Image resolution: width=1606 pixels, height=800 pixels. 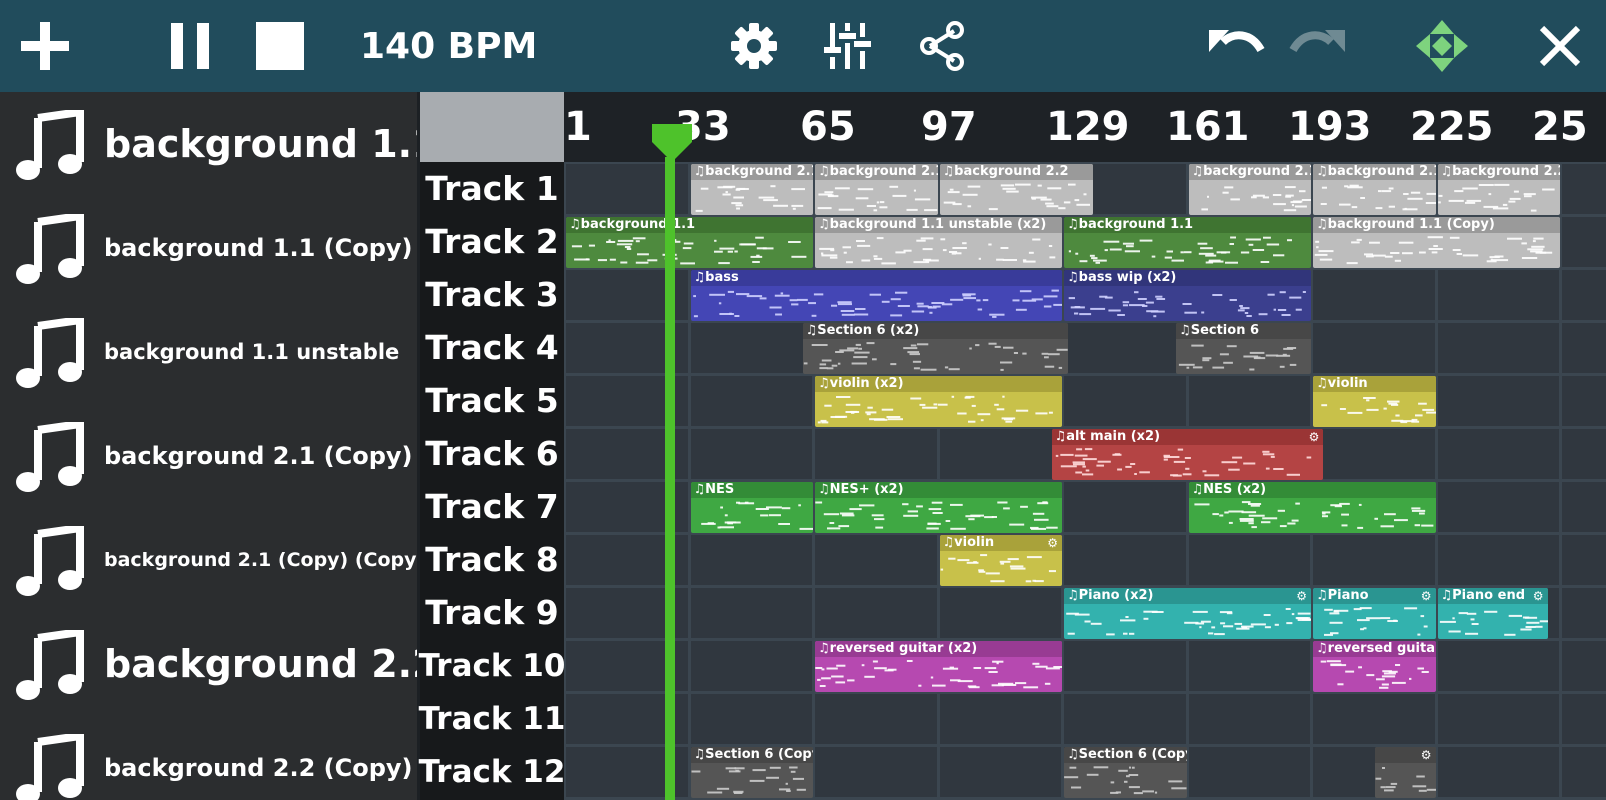 What do you see at coordinates (1243, 348) in the screenshot?
I see `pattern-clip: ♫Section 6` at bounding box center [1243, 348].